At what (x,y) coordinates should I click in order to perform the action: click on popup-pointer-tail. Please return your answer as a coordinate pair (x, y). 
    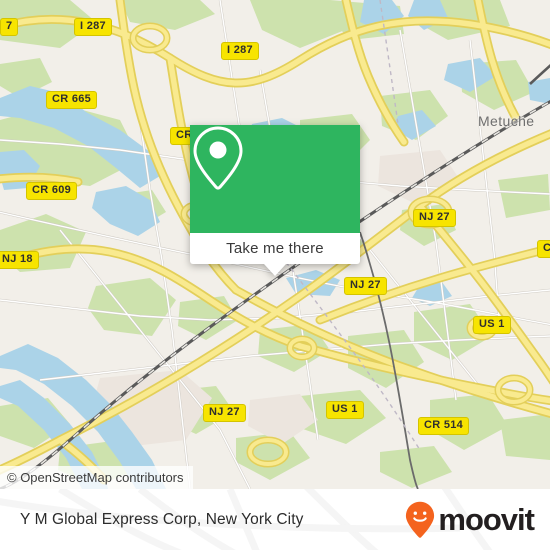
    Looking at the image, I should click on (275, 270).